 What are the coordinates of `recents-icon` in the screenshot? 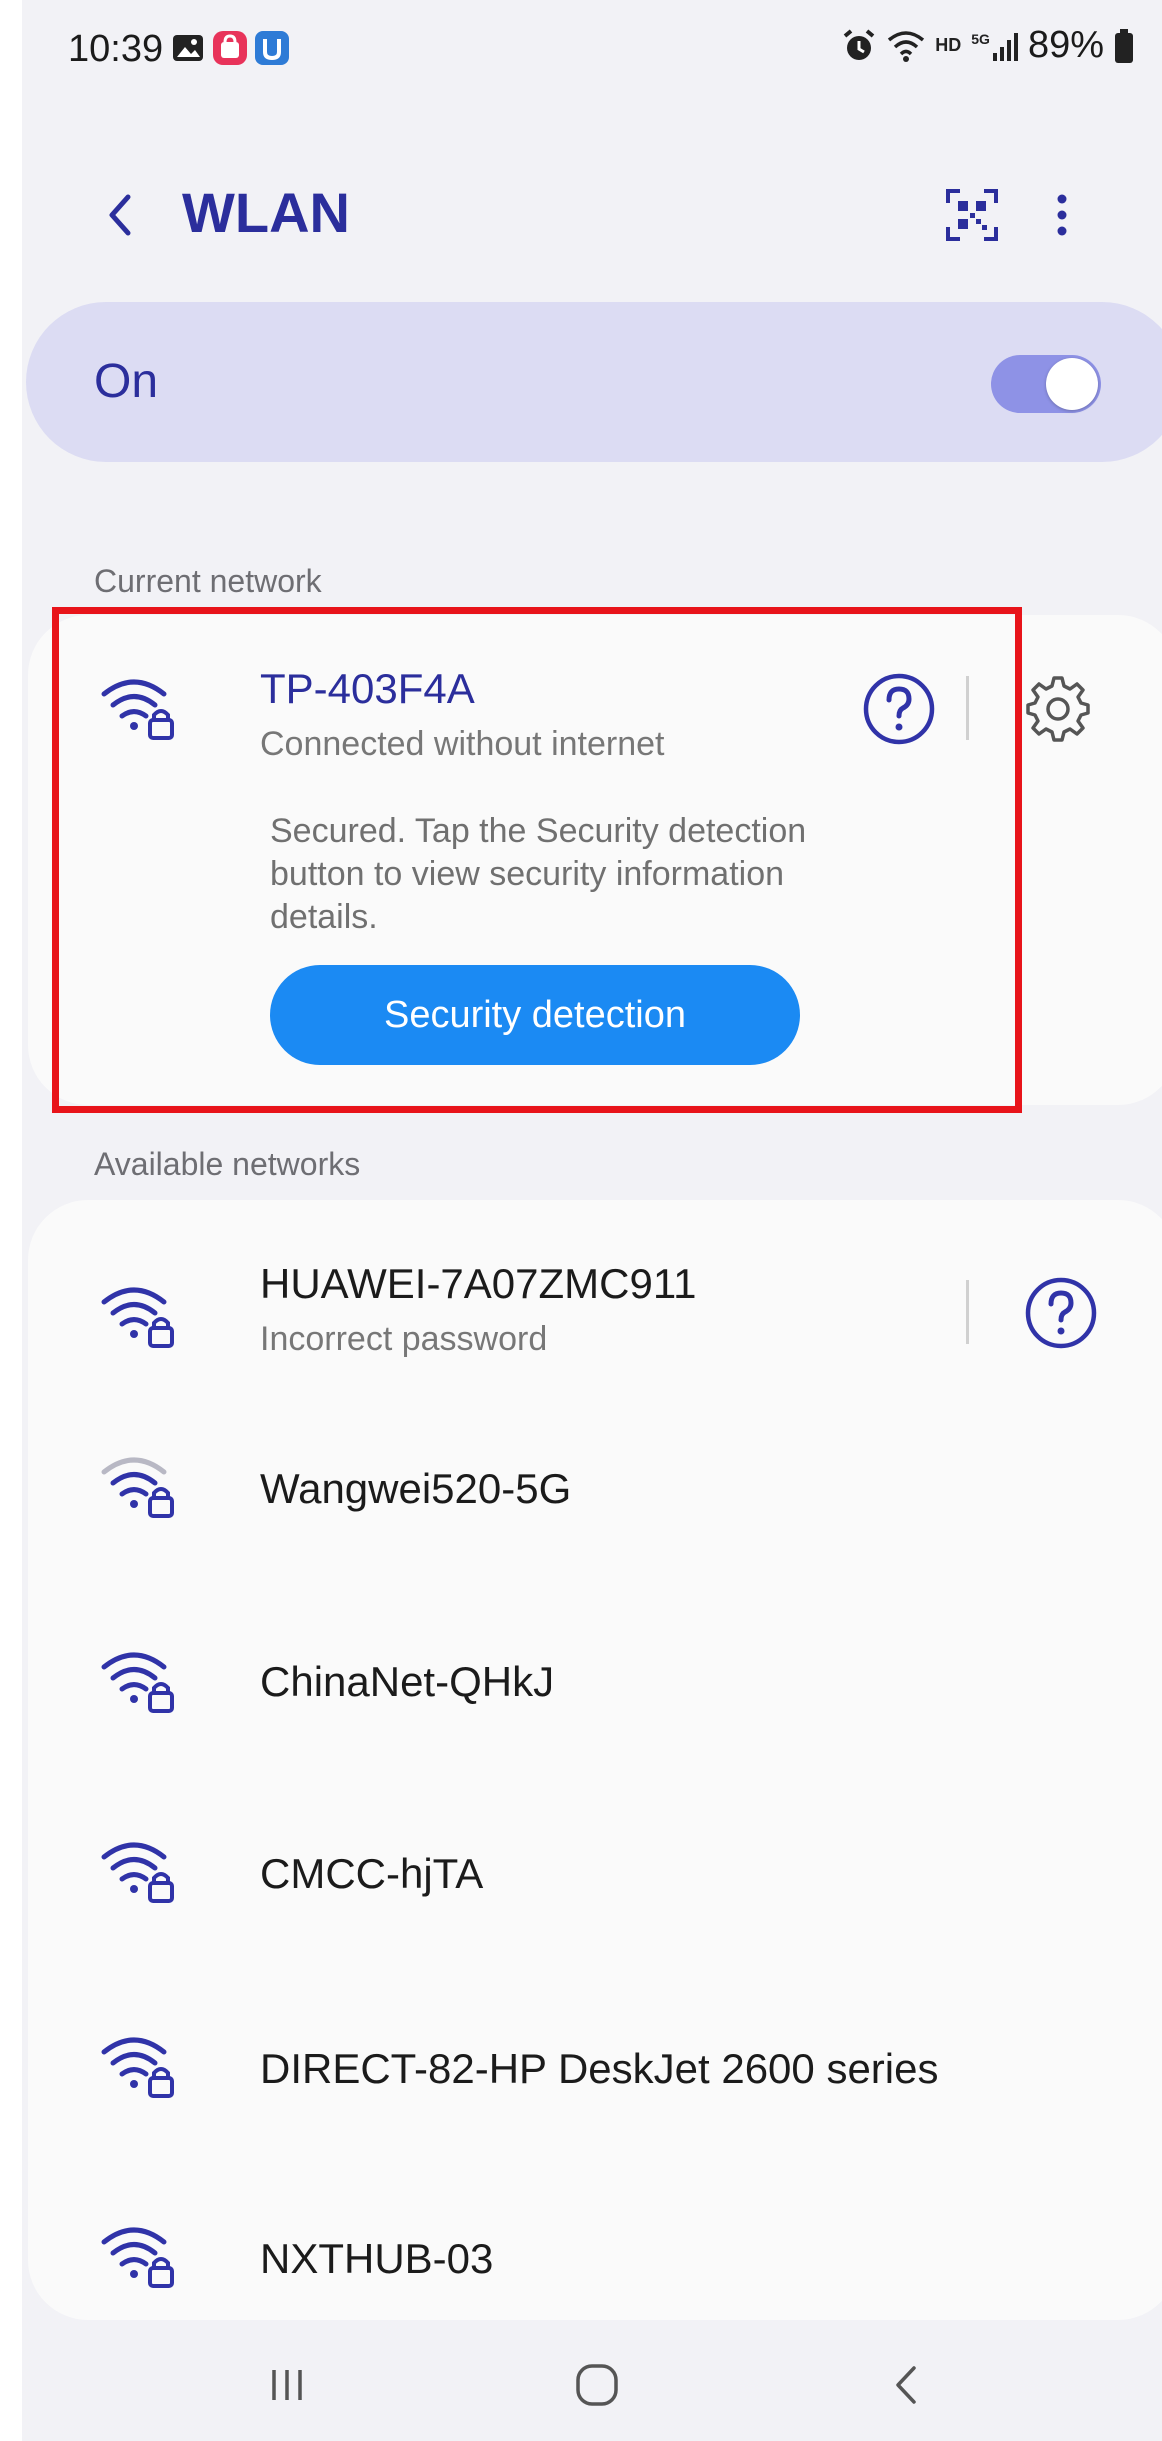 It's located at (287, 2385).